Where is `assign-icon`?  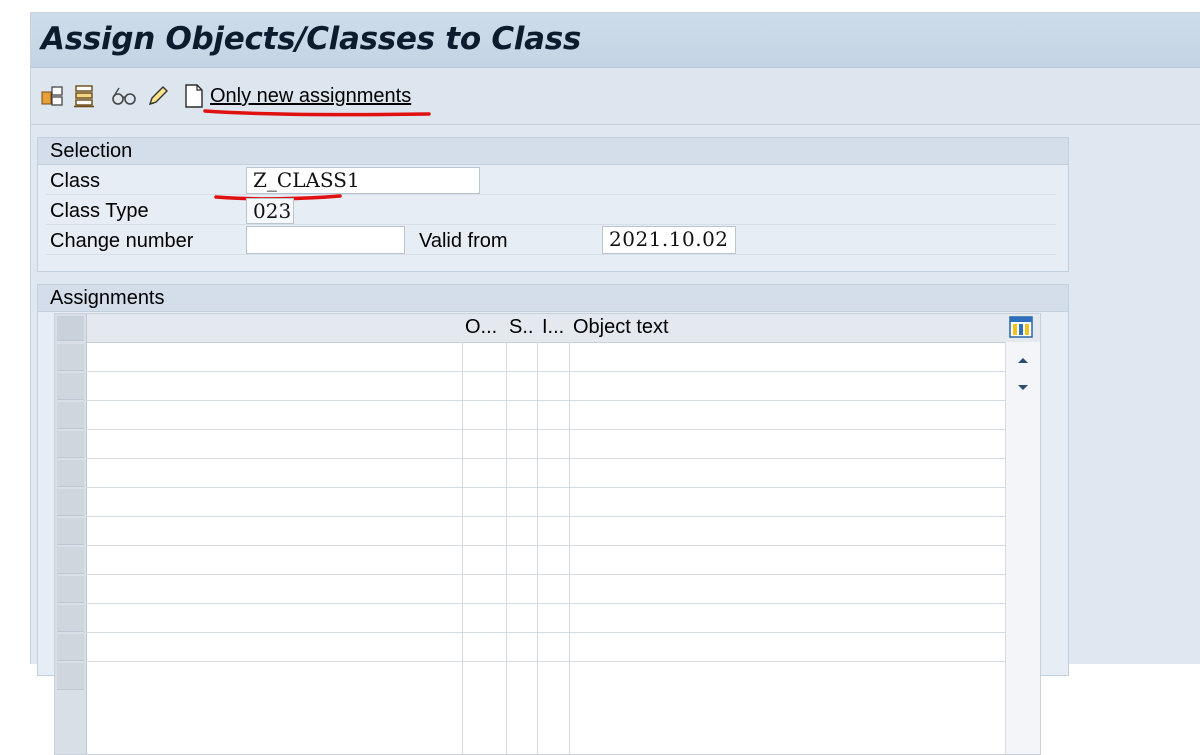 assign-icon is located at coordinates (52, 96).